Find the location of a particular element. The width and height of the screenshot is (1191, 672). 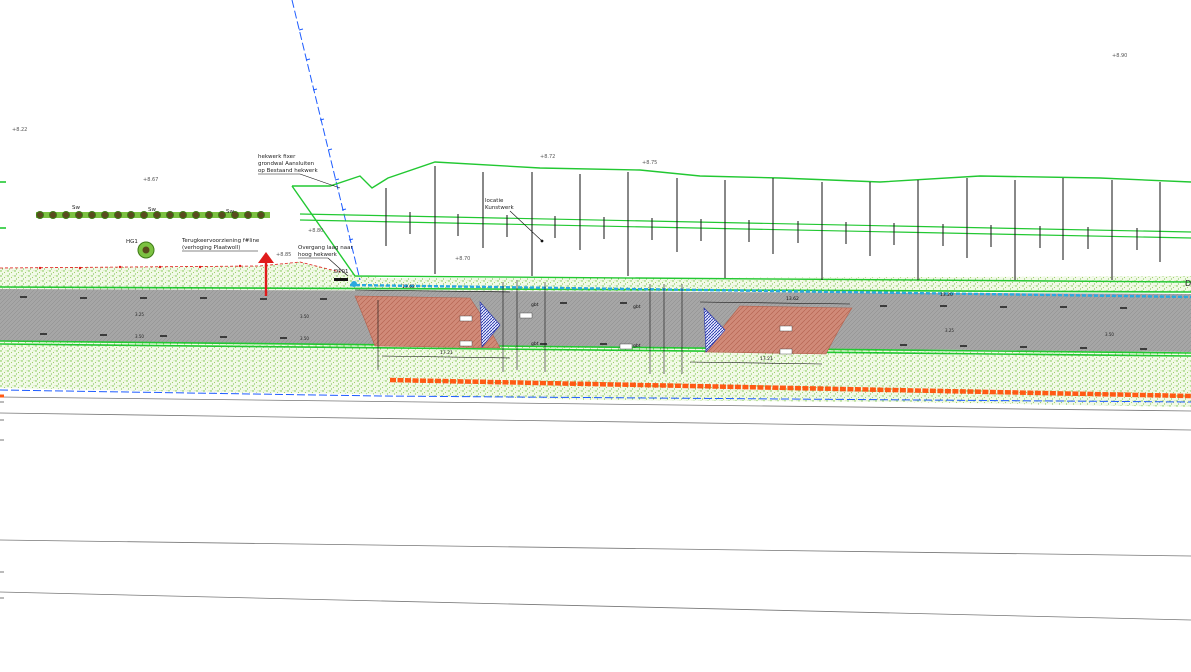

lane-mark-4: 3.50 is located at coordinates (304, 338).